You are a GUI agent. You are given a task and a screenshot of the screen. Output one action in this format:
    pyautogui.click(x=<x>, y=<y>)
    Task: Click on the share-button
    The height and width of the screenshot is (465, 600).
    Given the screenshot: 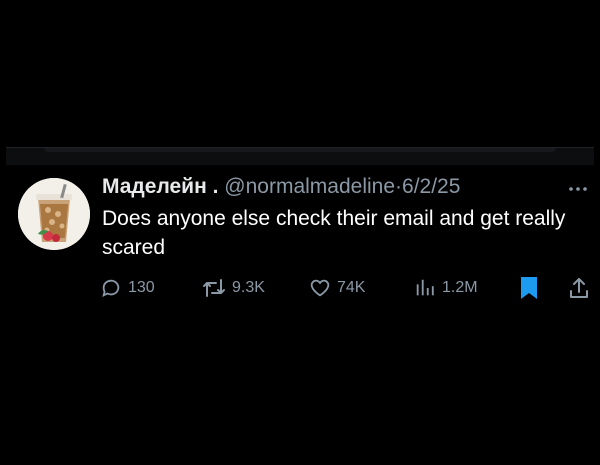 What is the action you would take?
    pyautogui.click(x=579, y=288)
    